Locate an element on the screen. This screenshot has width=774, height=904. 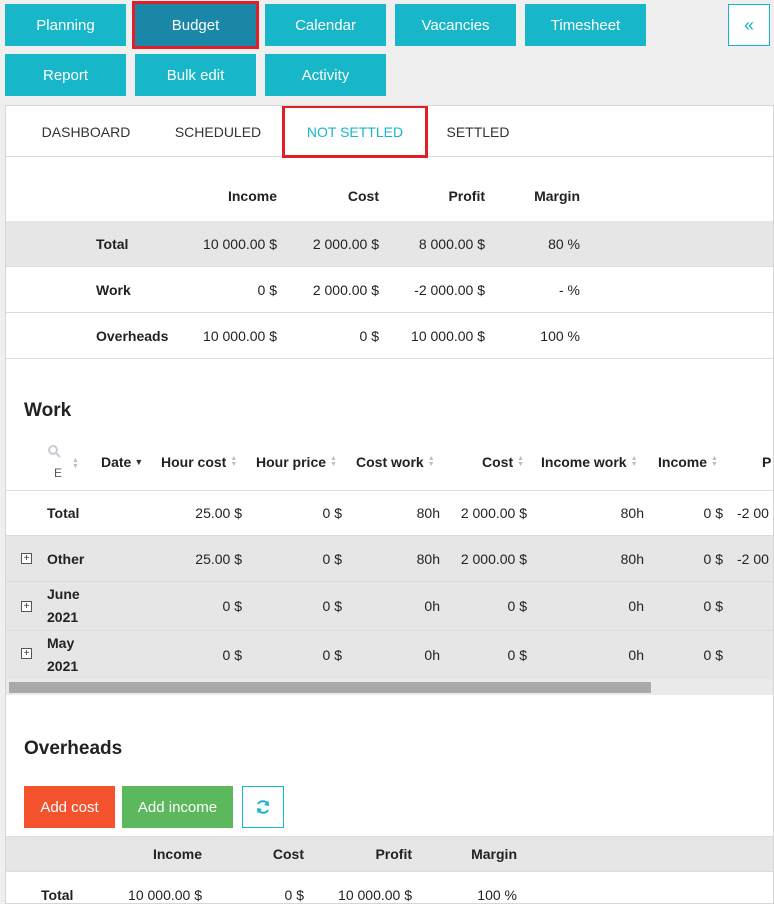
overheads-margin-value: 100 % is located at coordinates (497, 895).